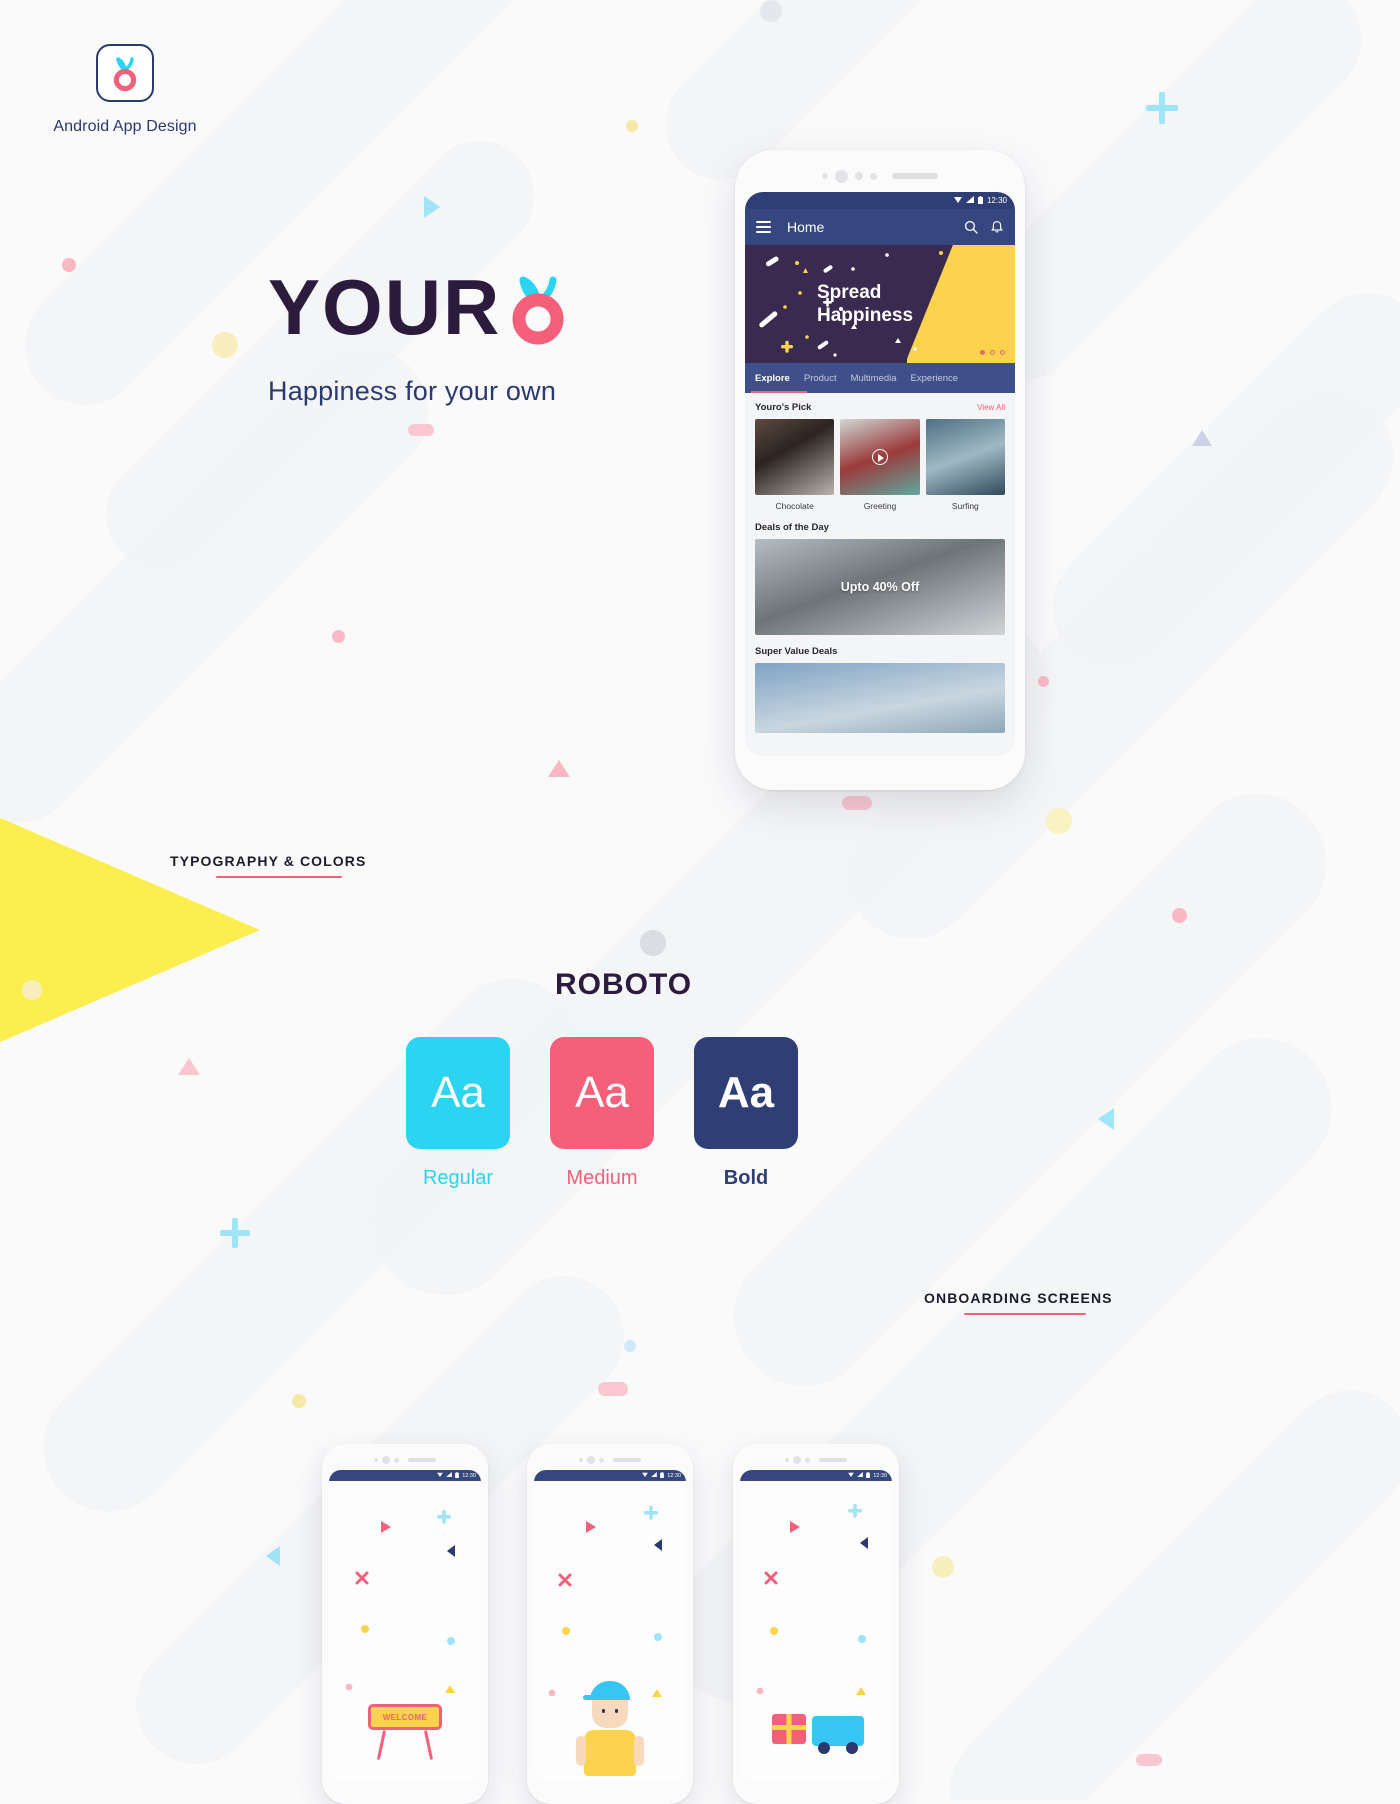 The height and width of the screenshot is (1804, 1400). What do you see at coordinates (610, 1631) in the screenshot?
I see `onboarding-illustration-area` at bounding box center [610, 1631].